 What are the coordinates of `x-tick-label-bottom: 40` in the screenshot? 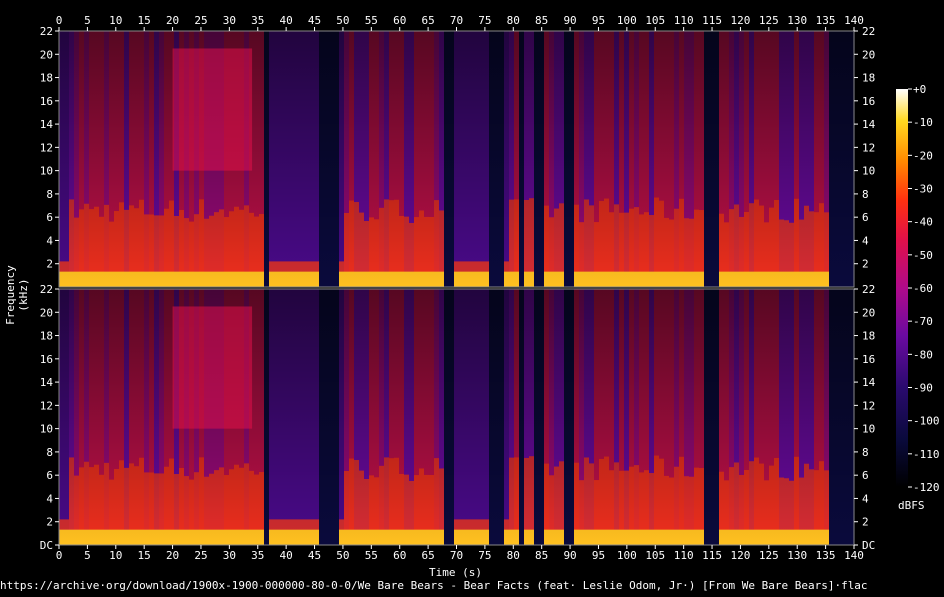 It's located at (286, 555).